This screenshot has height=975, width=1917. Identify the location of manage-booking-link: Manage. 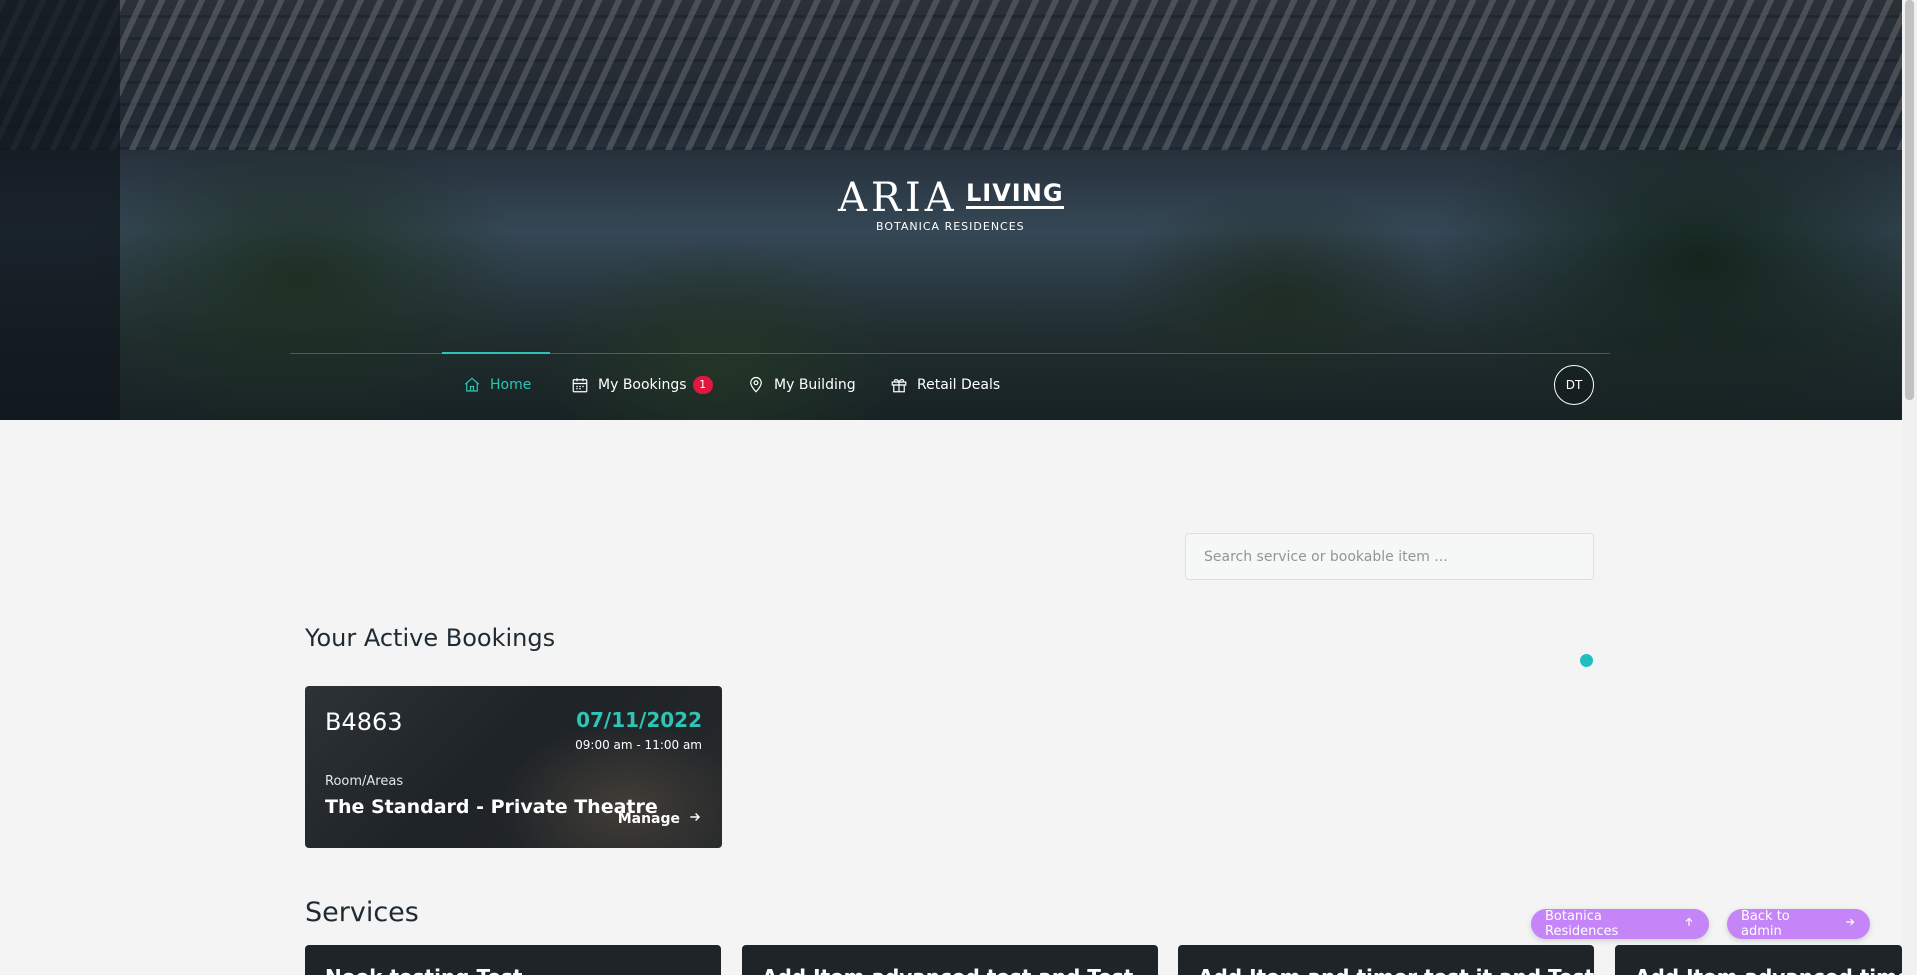
(660, 819).